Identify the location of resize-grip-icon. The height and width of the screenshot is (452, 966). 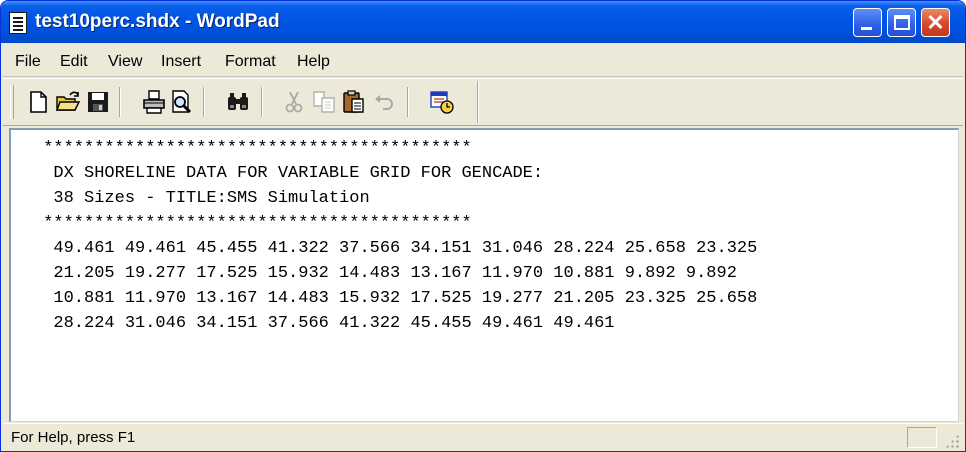
(952, 441).